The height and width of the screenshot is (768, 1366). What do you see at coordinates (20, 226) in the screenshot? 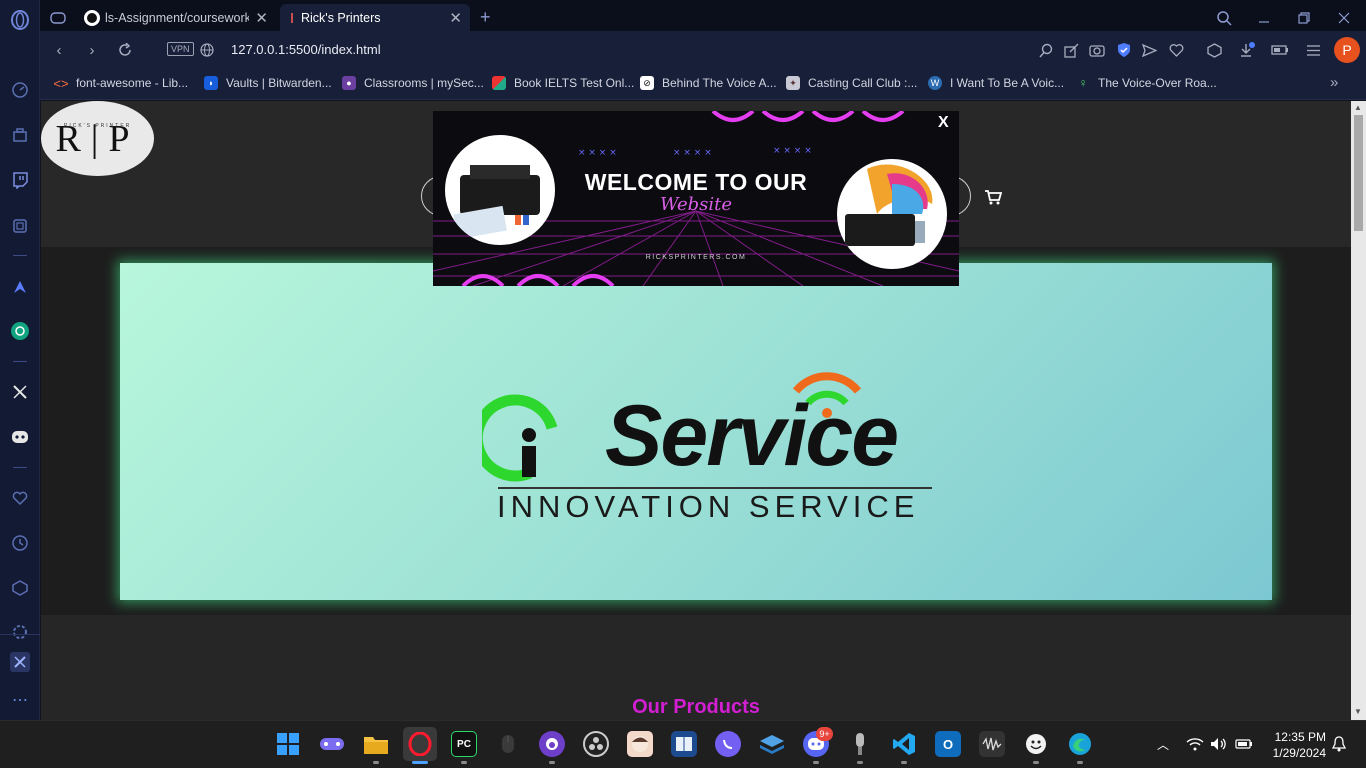
I see `extensions-icon` at bounding box center [20, 226].